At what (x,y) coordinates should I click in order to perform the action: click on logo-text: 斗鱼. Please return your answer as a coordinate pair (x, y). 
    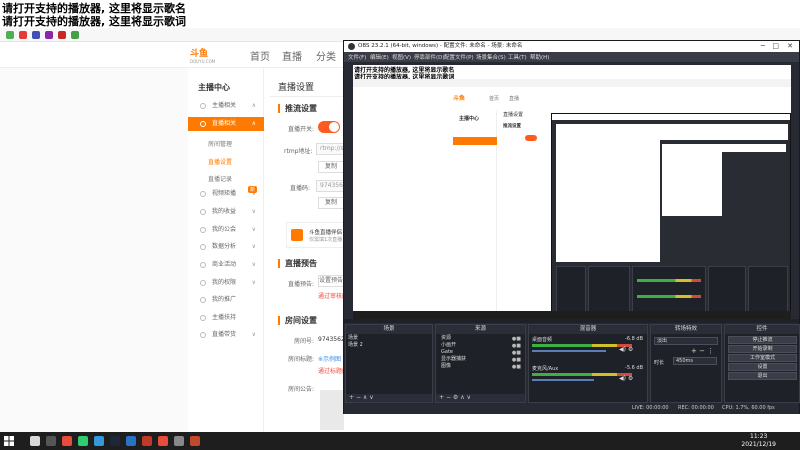
    Looking at the image, I should click on (199, 54).